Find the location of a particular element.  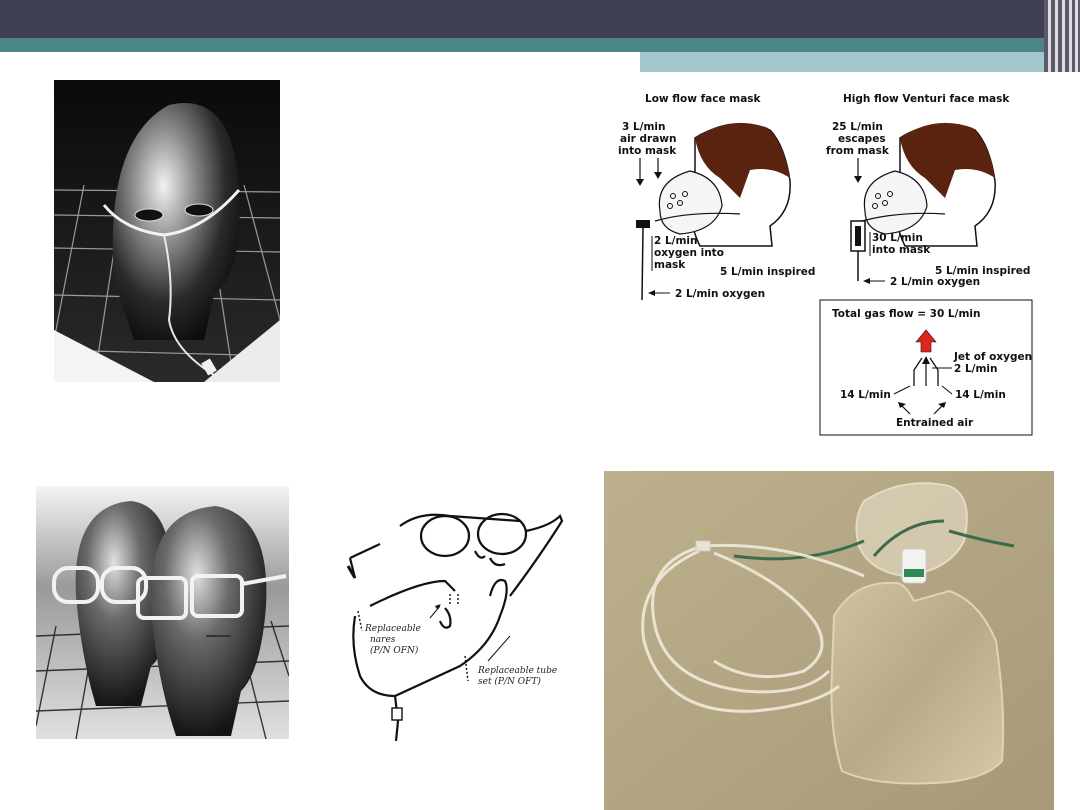

high-oxygen-label: 2 L/min oxygen is located at coordinates (935, 282).